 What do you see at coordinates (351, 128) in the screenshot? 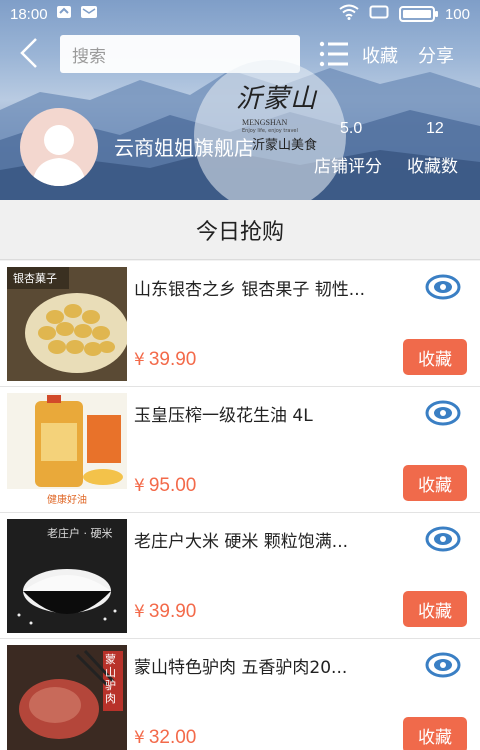
I see `store-rating-value: 5.0` at bounding box center [351, 128].